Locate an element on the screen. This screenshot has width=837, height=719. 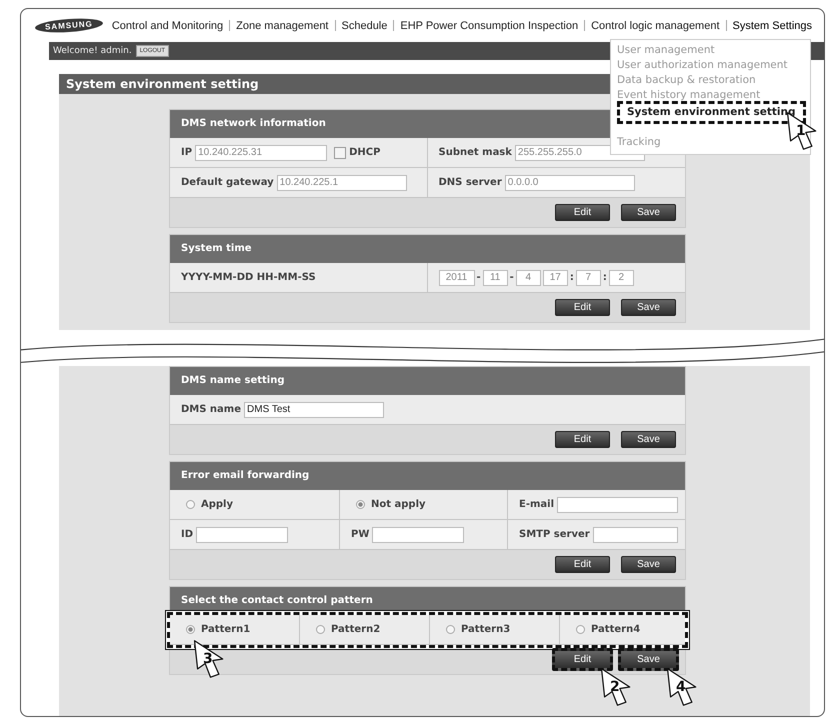
step-number: 2 is located at coordinates (615, 687).